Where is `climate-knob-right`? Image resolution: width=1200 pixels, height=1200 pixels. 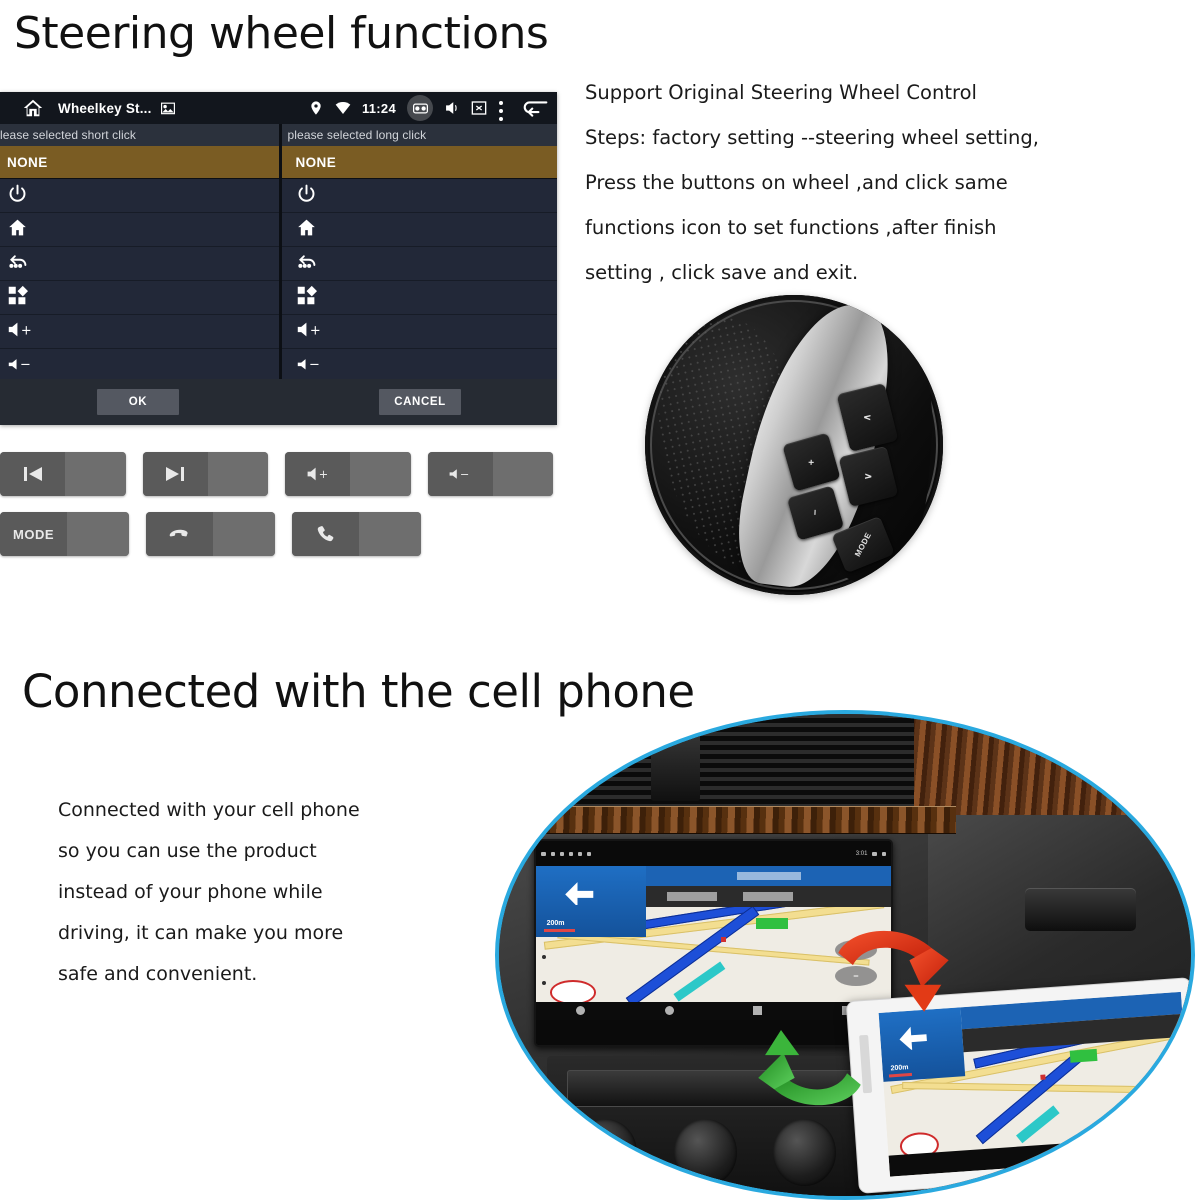
climate-knob-right is located at coordinates (805, 1153).